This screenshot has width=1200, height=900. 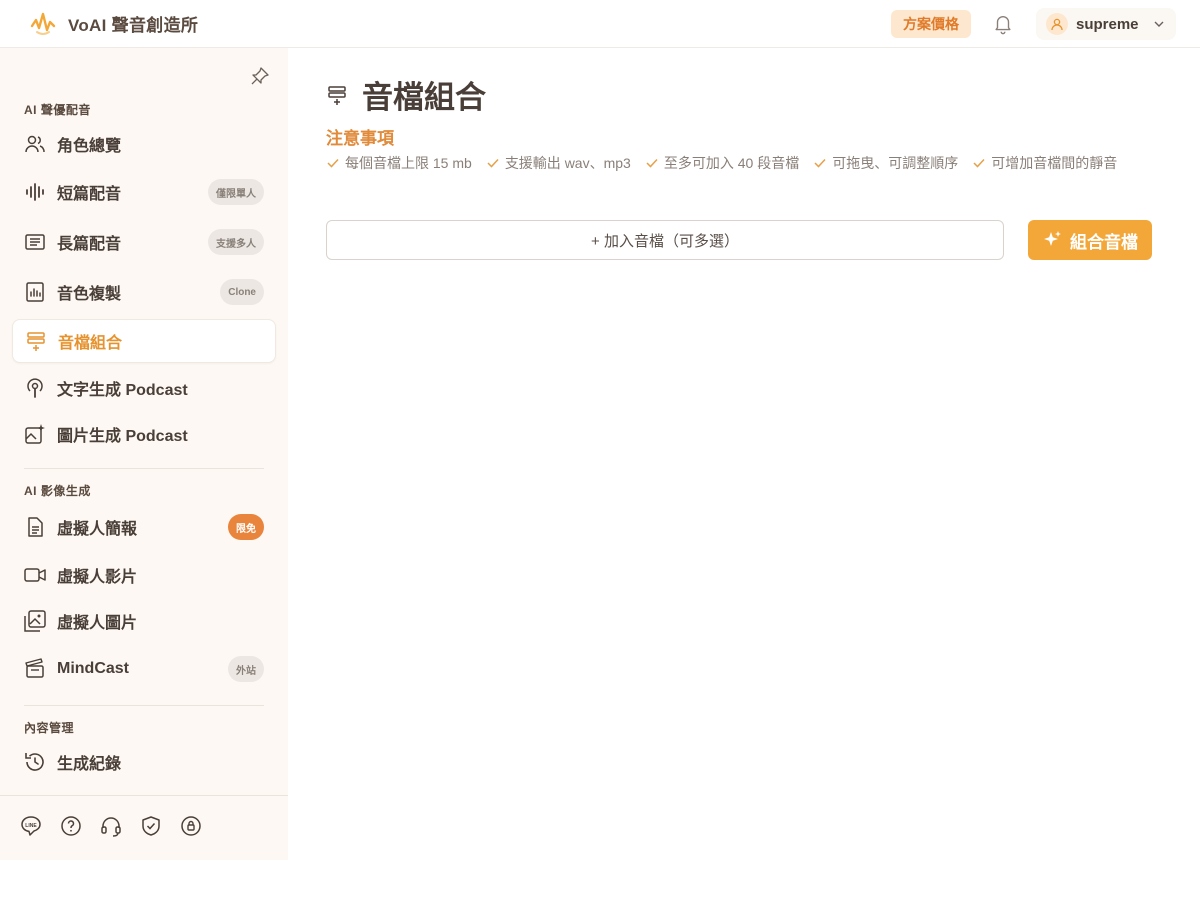 What do you see at coordinates (35, 242) in the screenshot?
I see `document-lines-icon` at bounding box center [35, 242].